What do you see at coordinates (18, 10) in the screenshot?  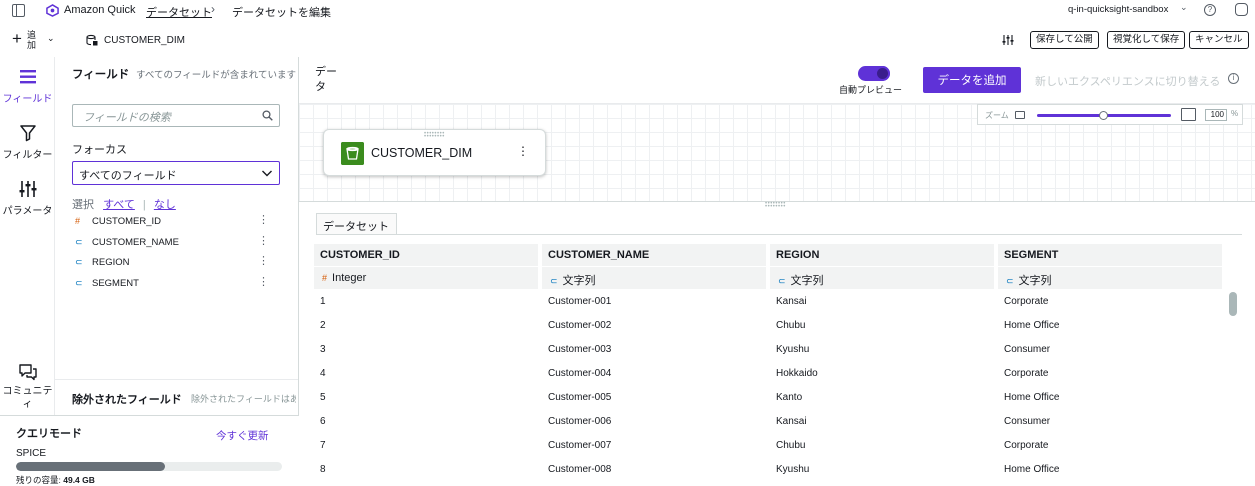 I see `sidebar-toggle-icon` at bounding box center [18, 10].